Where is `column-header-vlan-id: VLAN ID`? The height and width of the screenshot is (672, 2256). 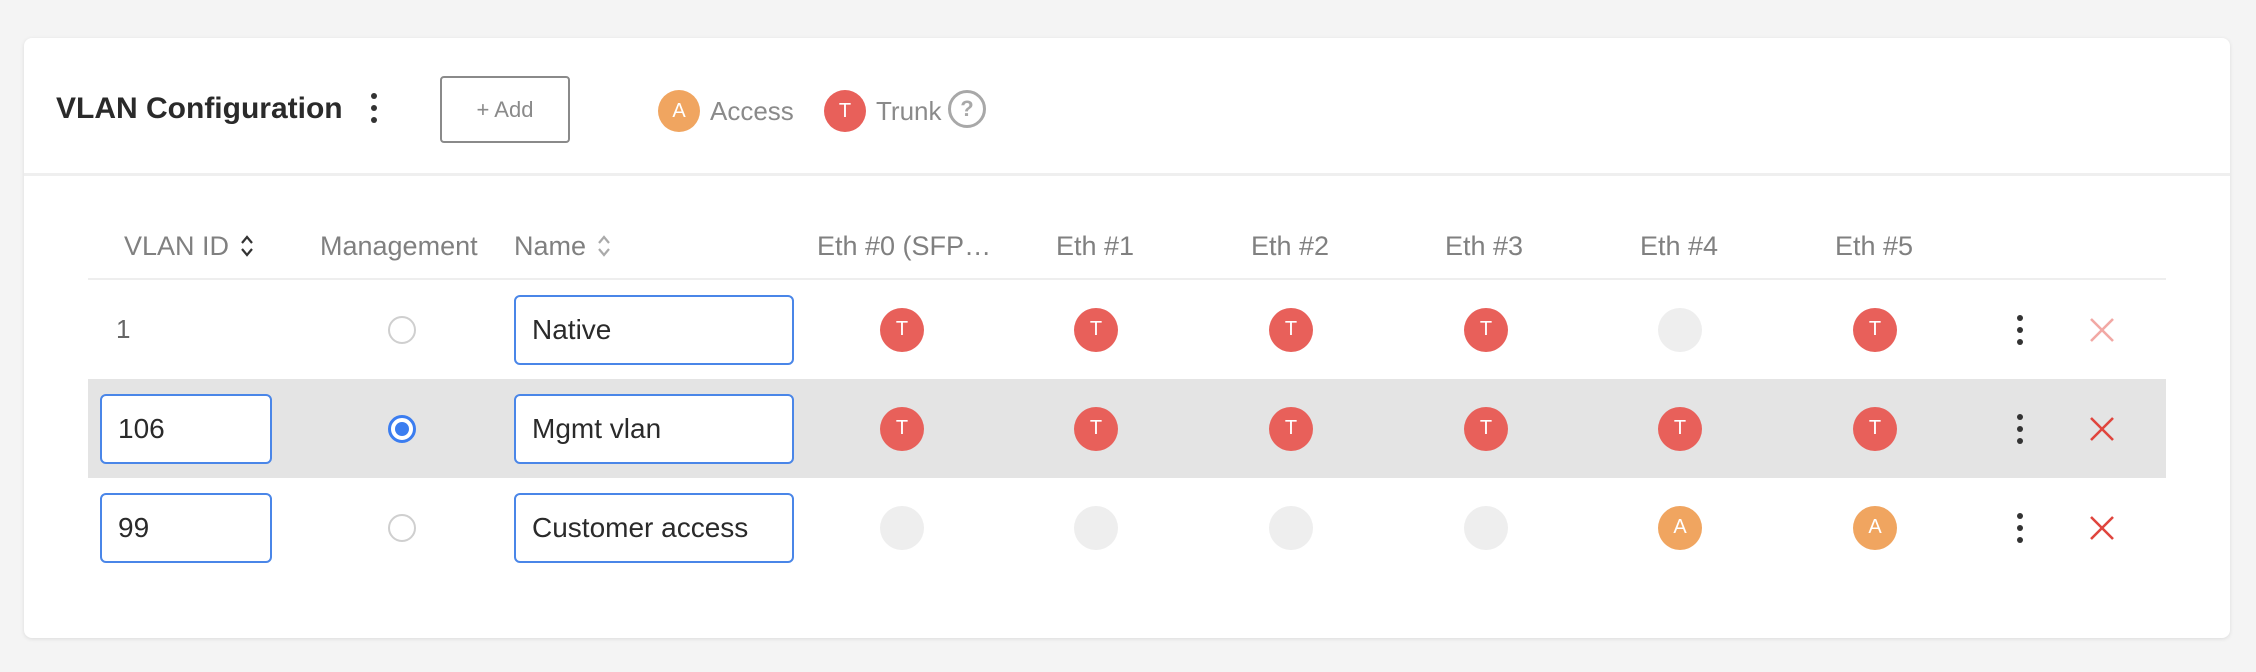
column-header-vlan-id: VLAN ID is located at coordinates (189, 246).